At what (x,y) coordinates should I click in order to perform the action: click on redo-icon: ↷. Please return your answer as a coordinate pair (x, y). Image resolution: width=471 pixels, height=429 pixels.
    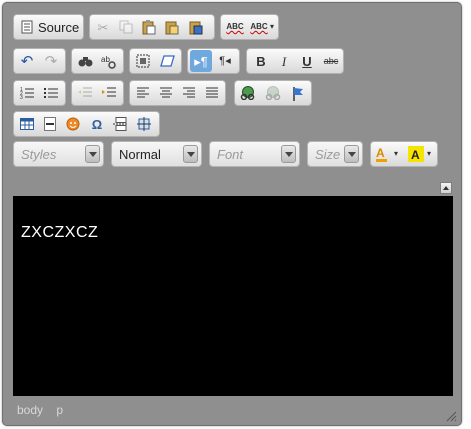
    Looking at the image, I should click on (51, 61).